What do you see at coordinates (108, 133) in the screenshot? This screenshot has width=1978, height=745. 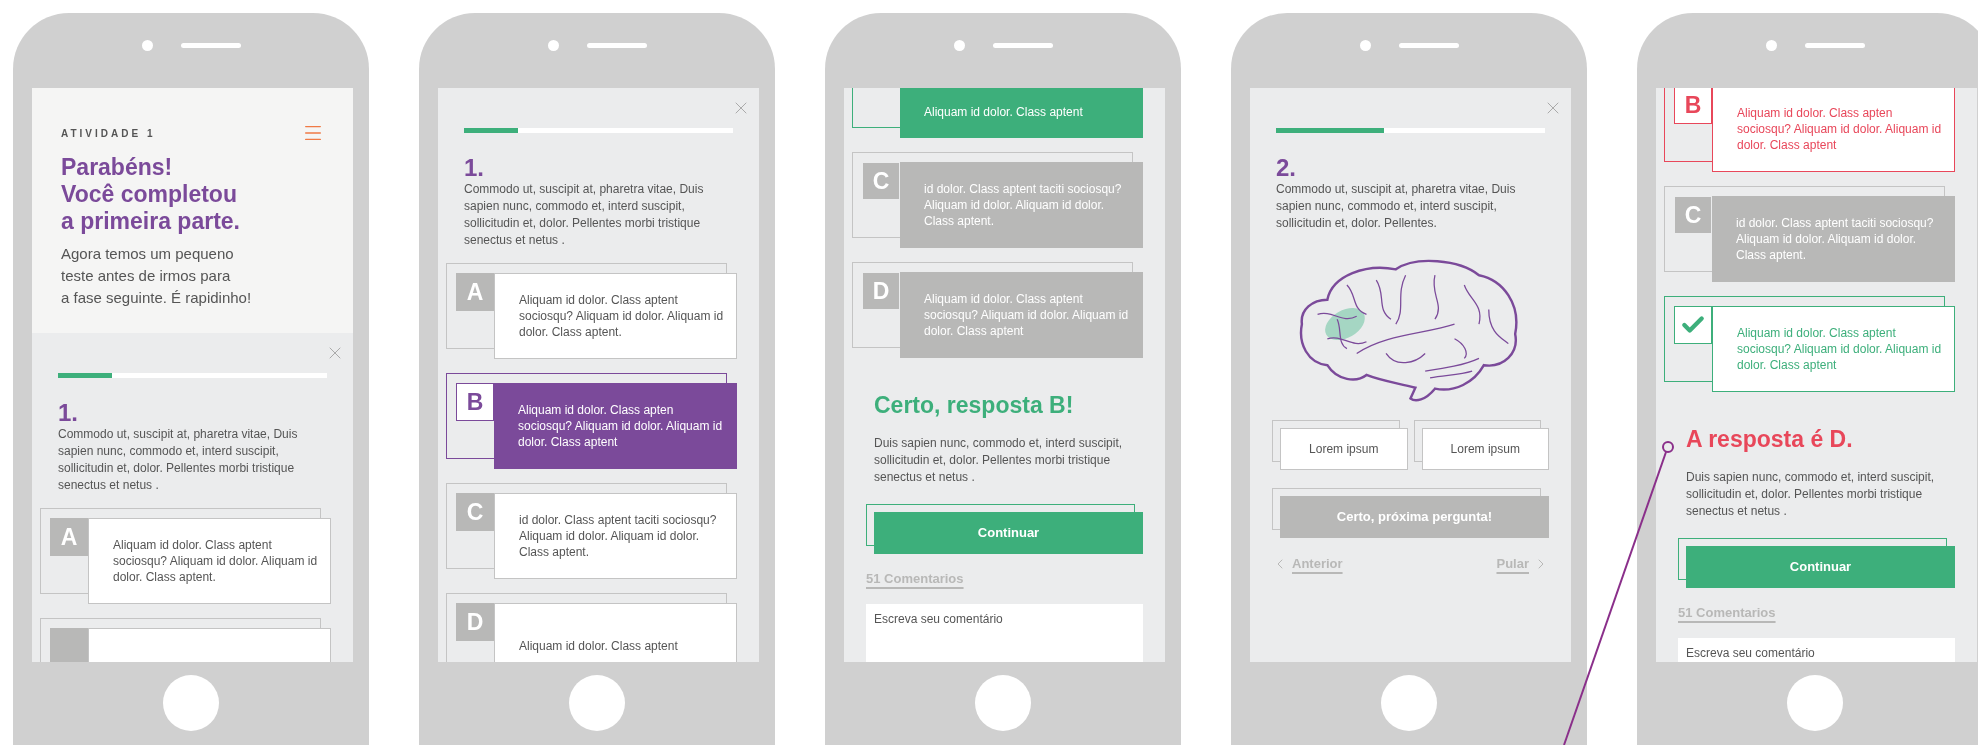 I see `activity-label: ATIVIDADE 1` at bounding box center [108, 133].